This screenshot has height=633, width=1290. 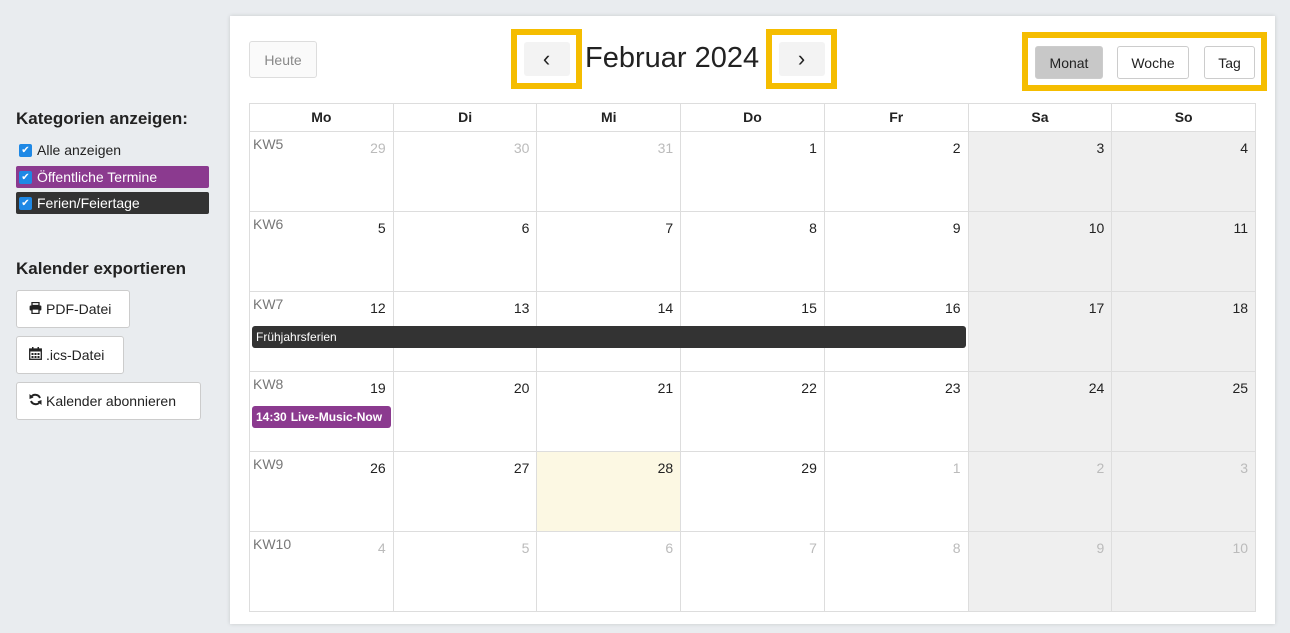 What do you see at coordinates (322, 492) in the screenshot?
I see `day-cell: KW9 26` at bounding box center [322, 492].